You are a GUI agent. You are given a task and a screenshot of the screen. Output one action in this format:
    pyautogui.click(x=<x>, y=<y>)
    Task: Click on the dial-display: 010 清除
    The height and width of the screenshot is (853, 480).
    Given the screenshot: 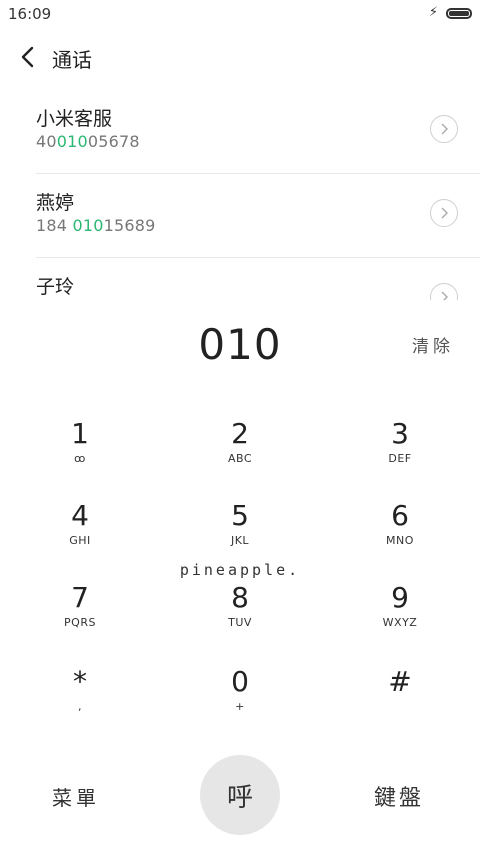 What is the action you would take?
    pyautogui.click(x=240, y=346)
    